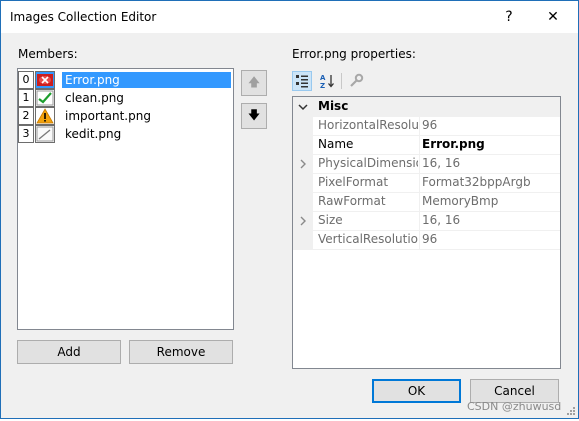 This screenshot has height=421, width=579. I want to click on item-name: clean.png, so click(94, 98).